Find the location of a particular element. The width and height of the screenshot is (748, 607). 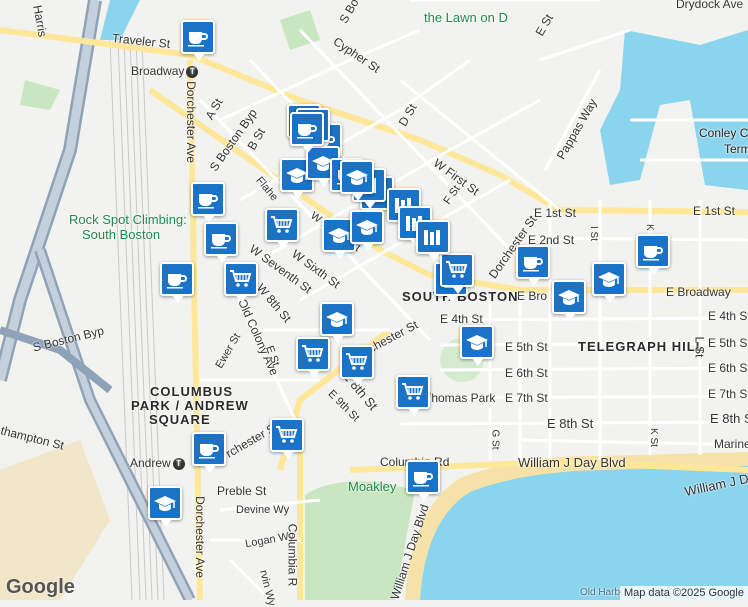

books-icon is located at coordinates (432, 237).